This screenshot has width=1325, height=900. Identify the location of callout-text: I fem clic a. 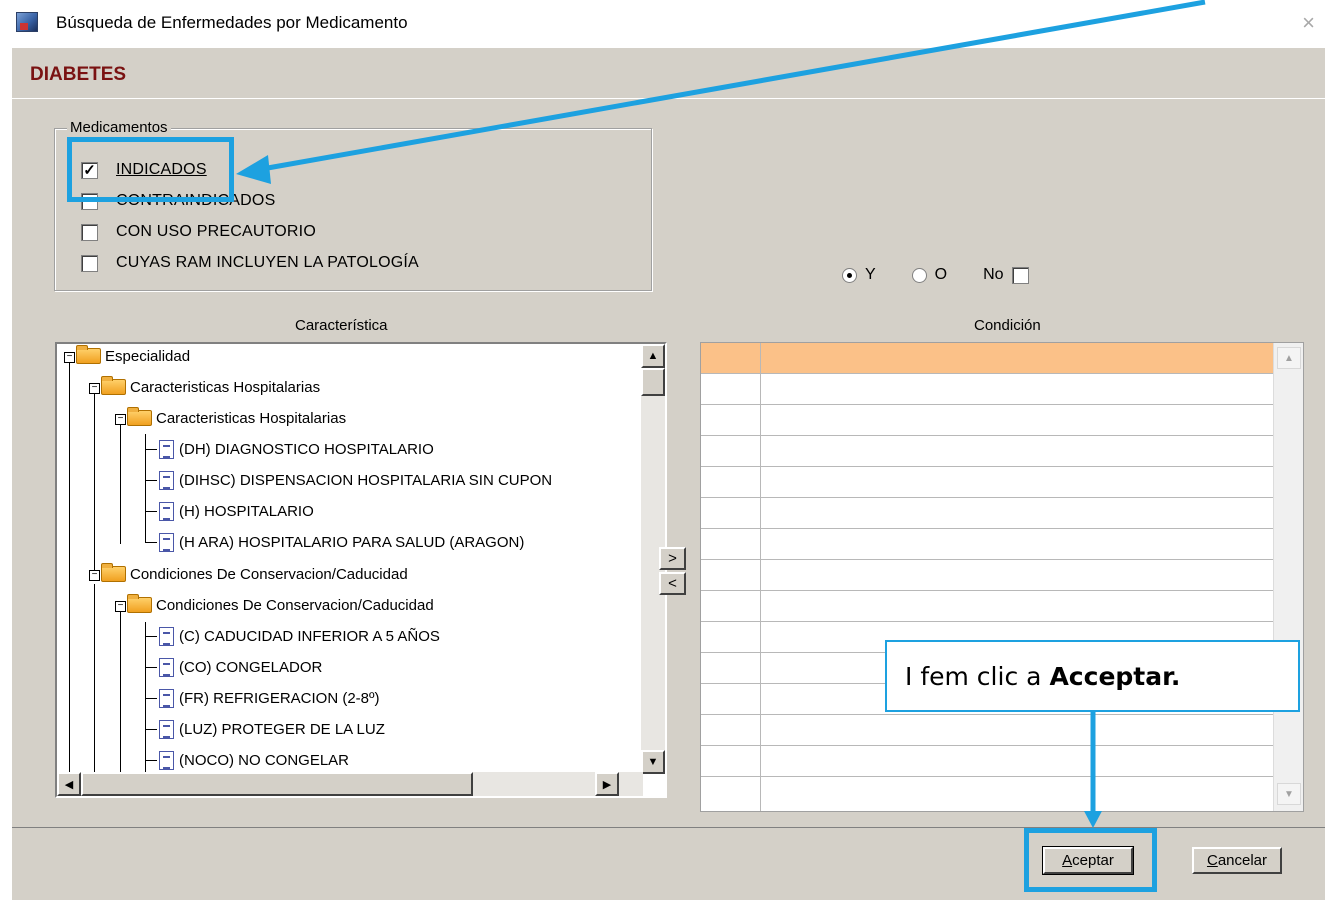
(973, 676).